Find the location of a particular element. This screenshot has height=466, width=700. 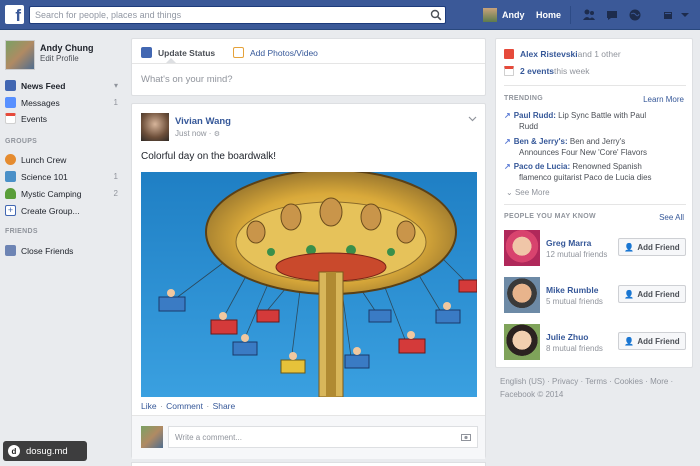

settings-dropdown-icon is located at coordinates (685, 15).